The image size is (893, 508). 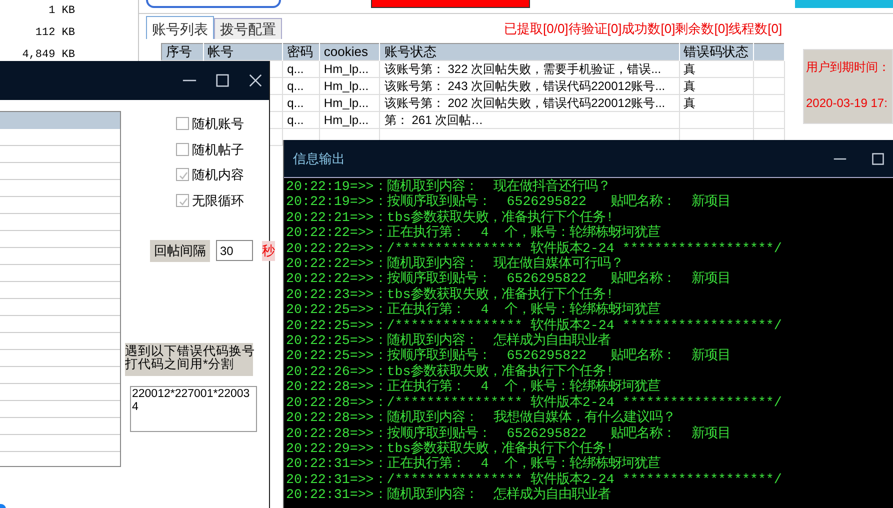 What do you see at coordinates (534, 248) in the screenshot?
I see `log-line: 20:22:22=>>：/**************** 软件版本2-24 *******************/` at bounding box center [534, 248].